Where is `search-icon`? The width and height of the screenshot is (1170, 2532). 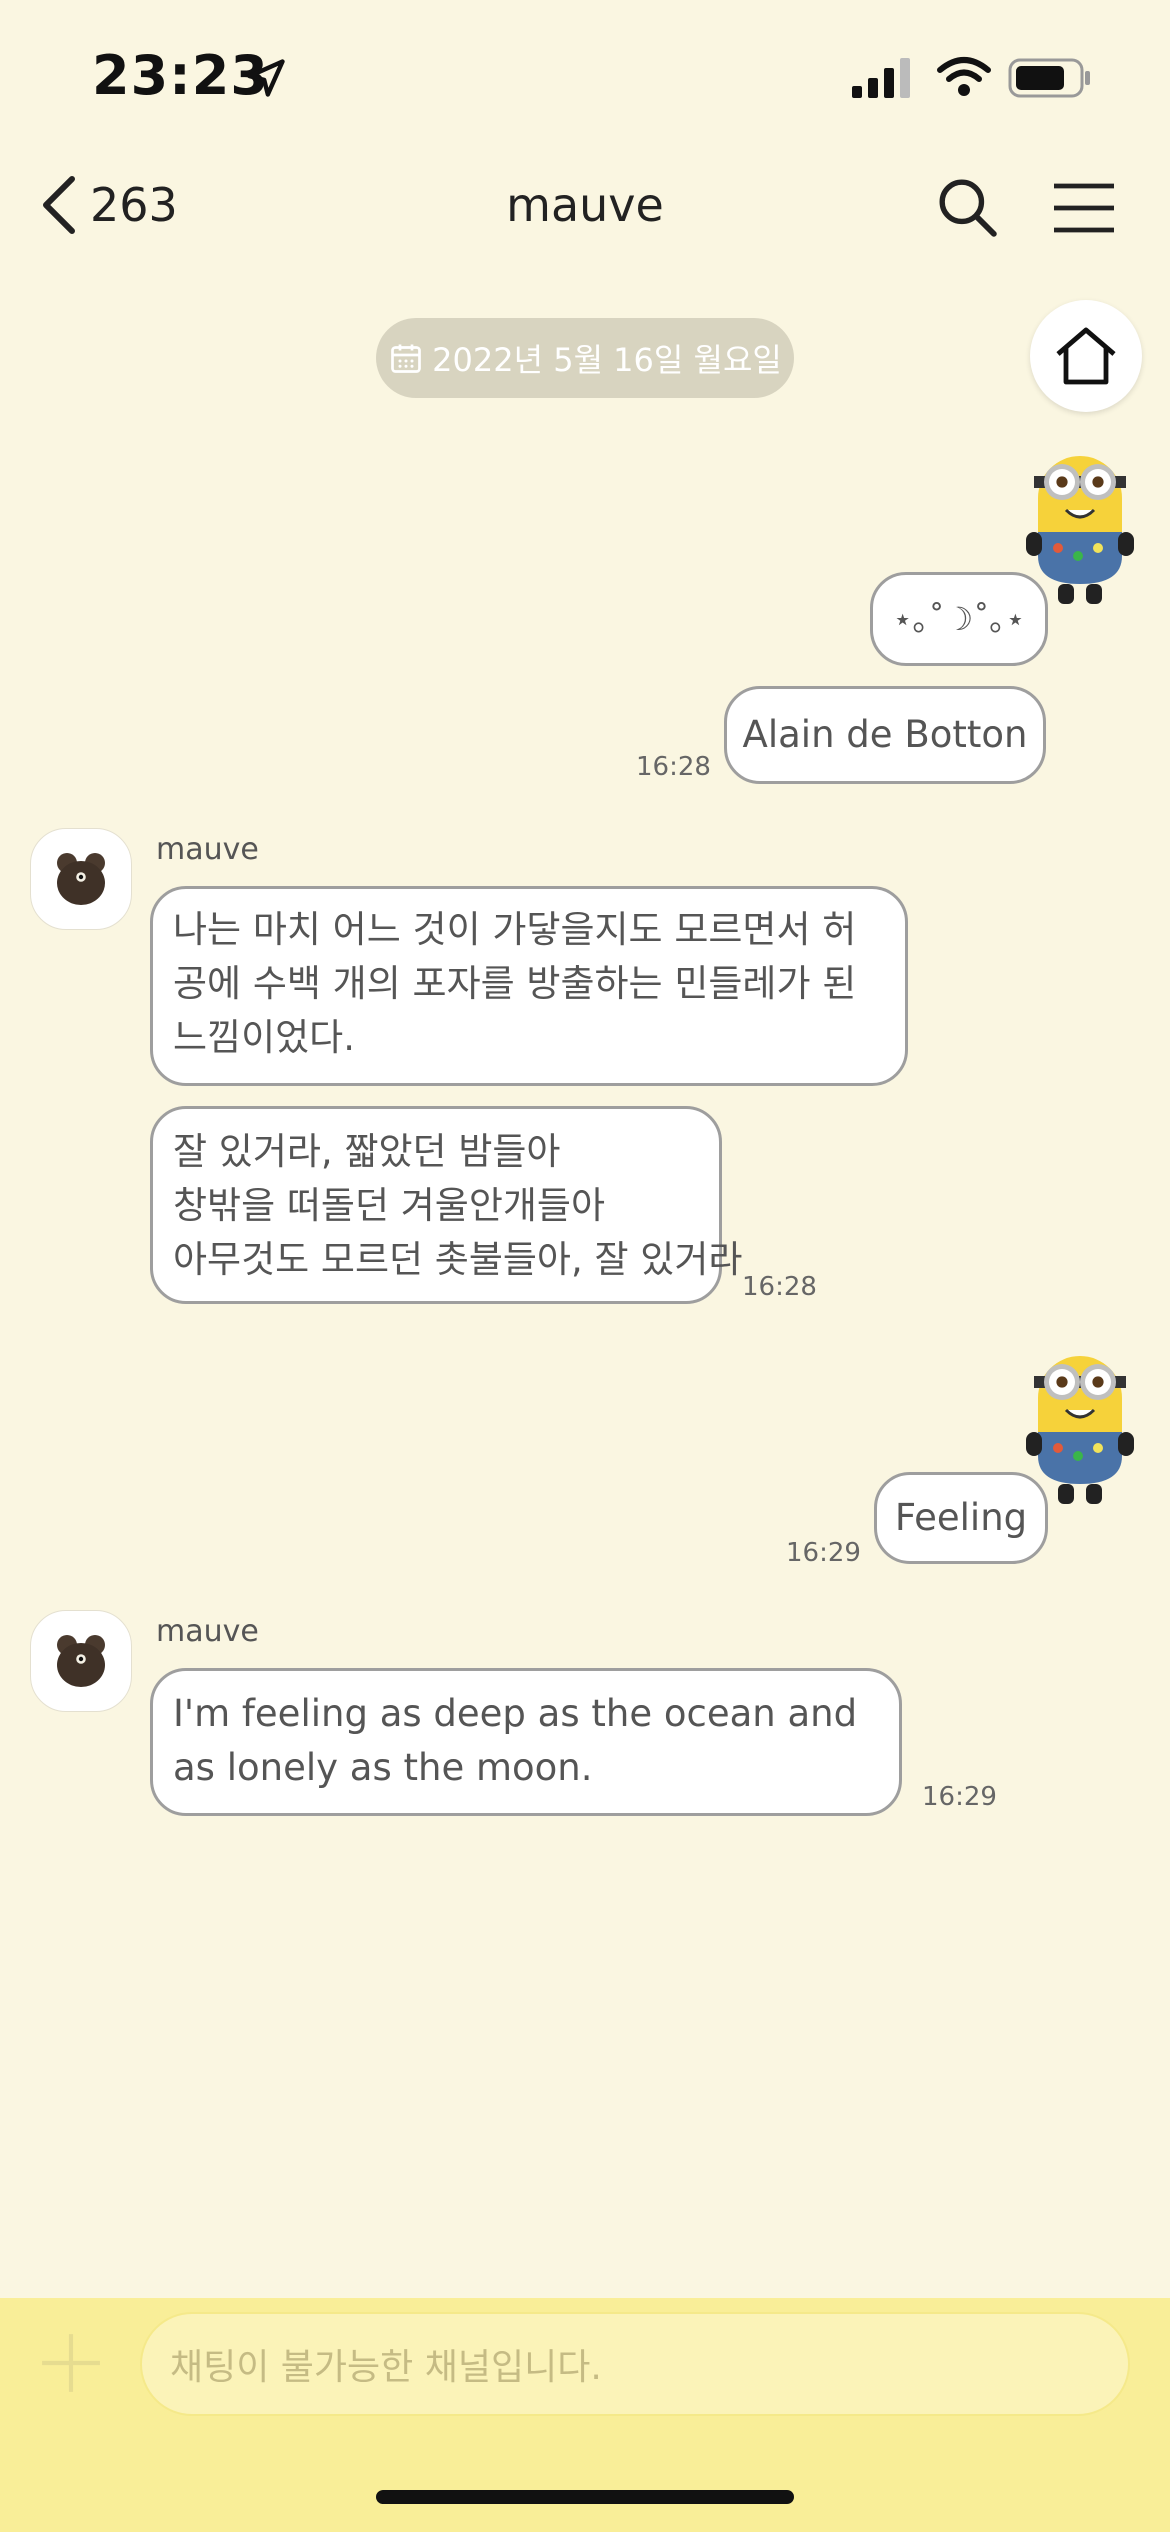 search-icon is located at coordinates (967, 207).